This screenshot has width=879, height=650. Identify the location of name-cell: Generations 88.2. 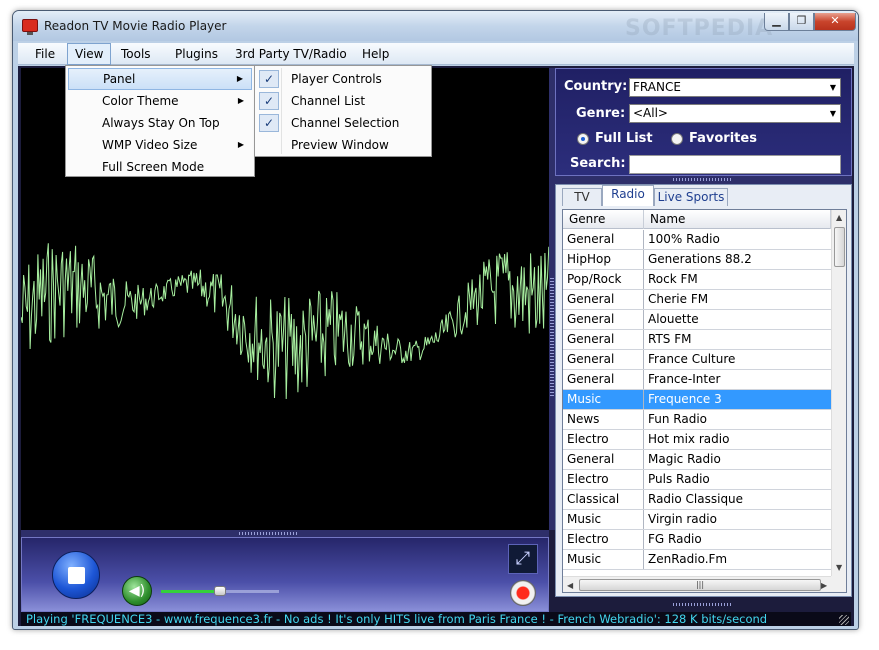
(700, 259).